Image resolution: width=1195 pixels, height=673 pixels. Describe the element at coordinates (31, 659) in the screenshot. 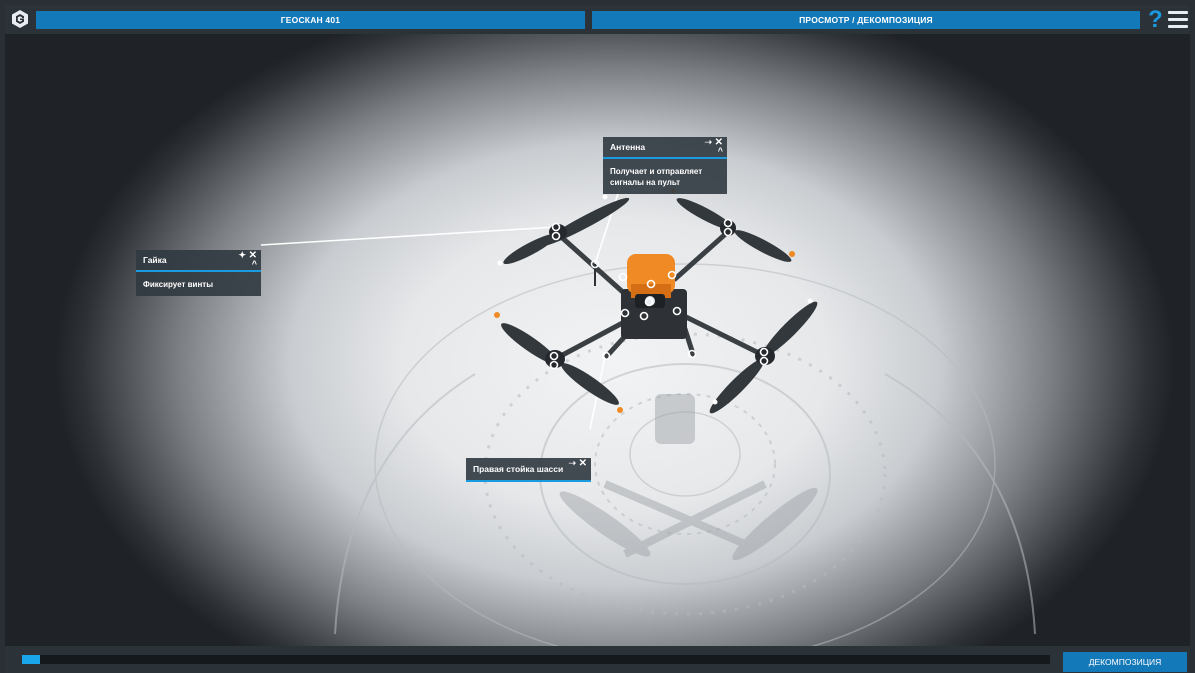

I see `slider-thumb` at that location.